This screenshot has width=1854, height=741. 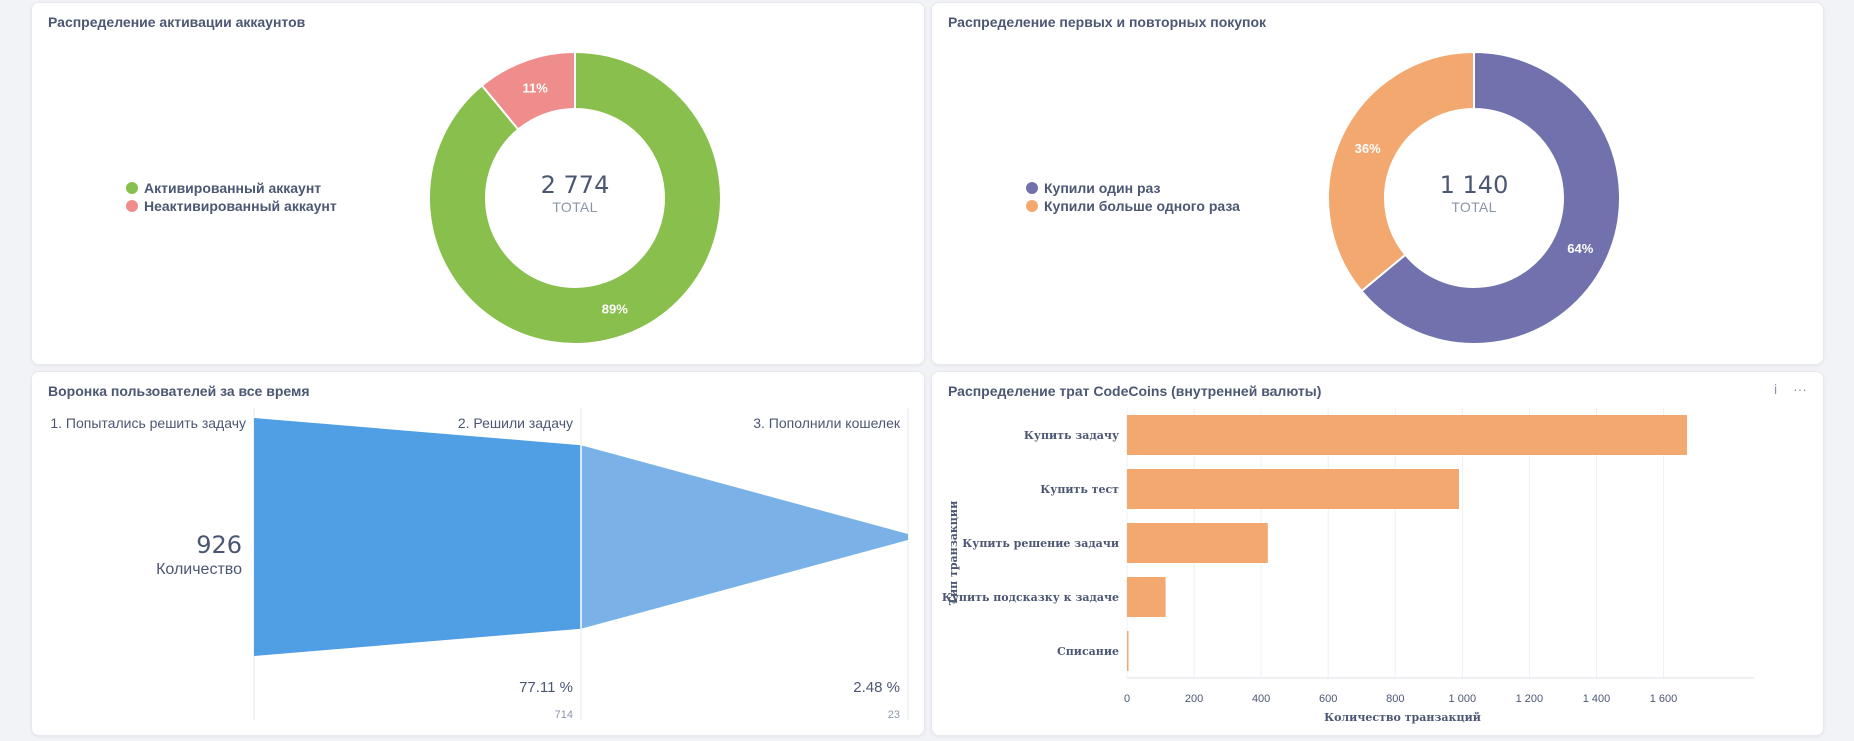 What do you see at coordinates (1127, 699) in the screenshot?
I see `x-tick-label: 0` at bounding box center [1127, 699].